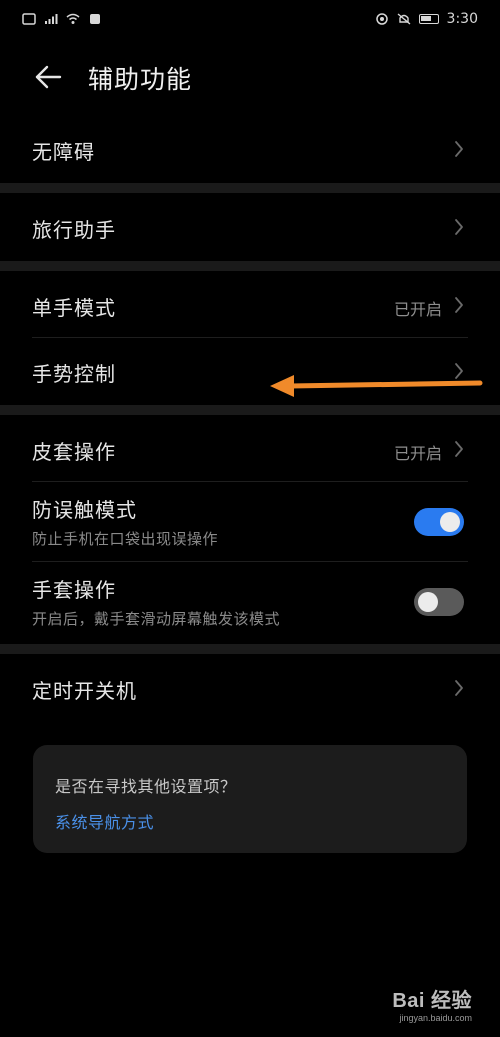 This screenshot has width=500, height=1037. What do you see at coordinates (250, 449) in the screenshot?
I see `row-cover-operation: 皮套操作 已开启` at bounding box center [250, 449].